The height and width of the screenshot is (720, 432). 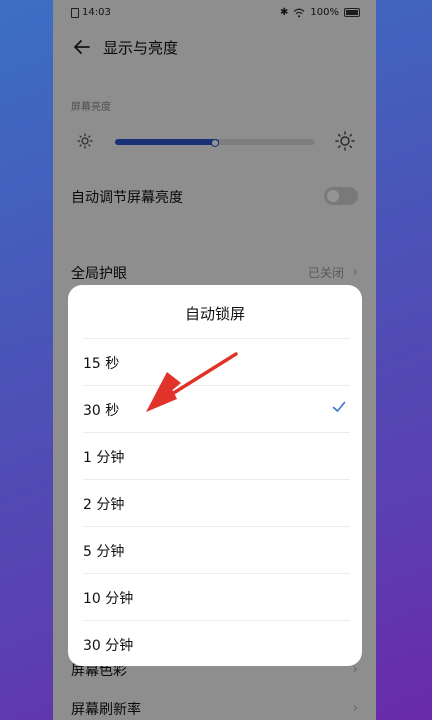 I want to click on option-row: 2 分钟, so click(x=215, y=502).